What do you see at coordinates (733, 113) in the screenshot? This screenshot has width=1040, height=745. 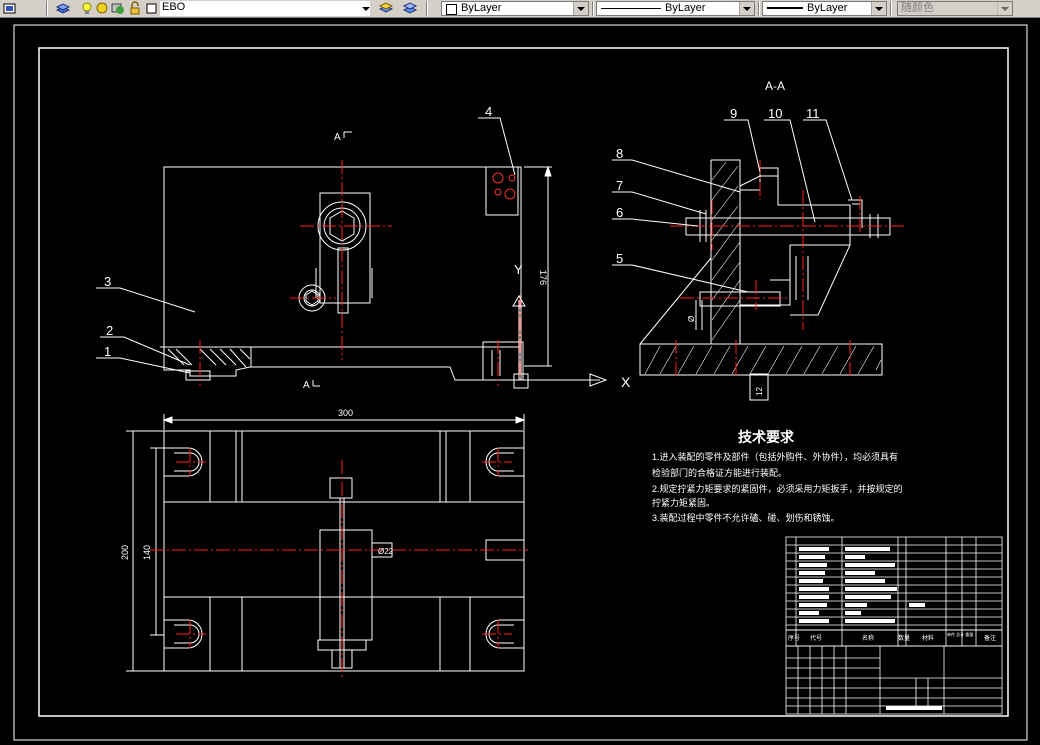 I see `balloon-9: 9` at bounding box center [733, 113].